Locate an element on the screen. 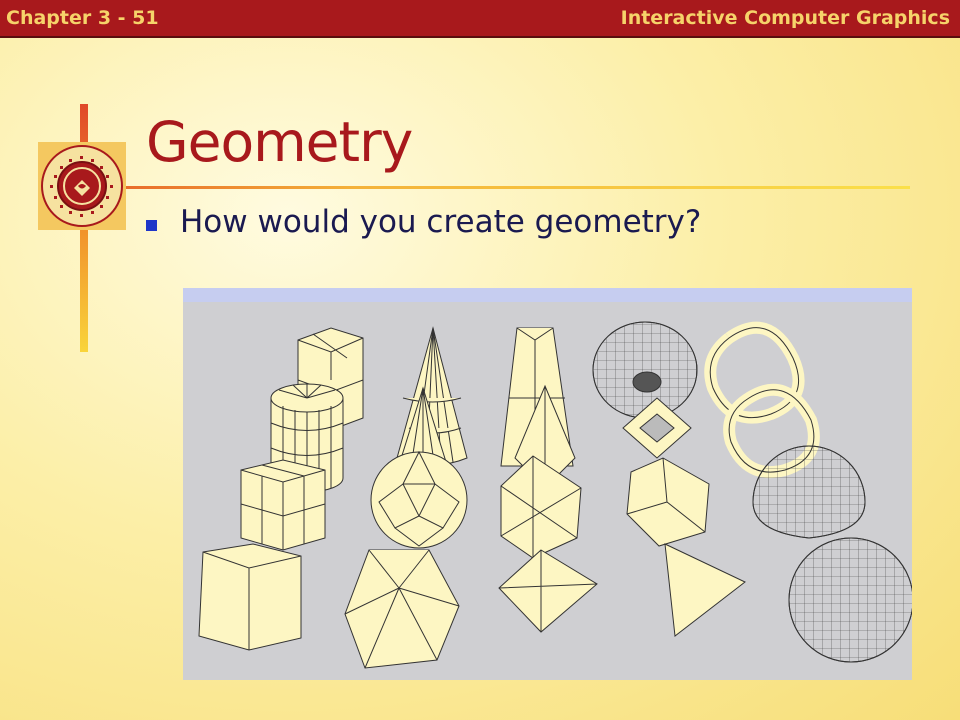  bullet-text: How would you create geometry? is located at coordinates (441, 222).